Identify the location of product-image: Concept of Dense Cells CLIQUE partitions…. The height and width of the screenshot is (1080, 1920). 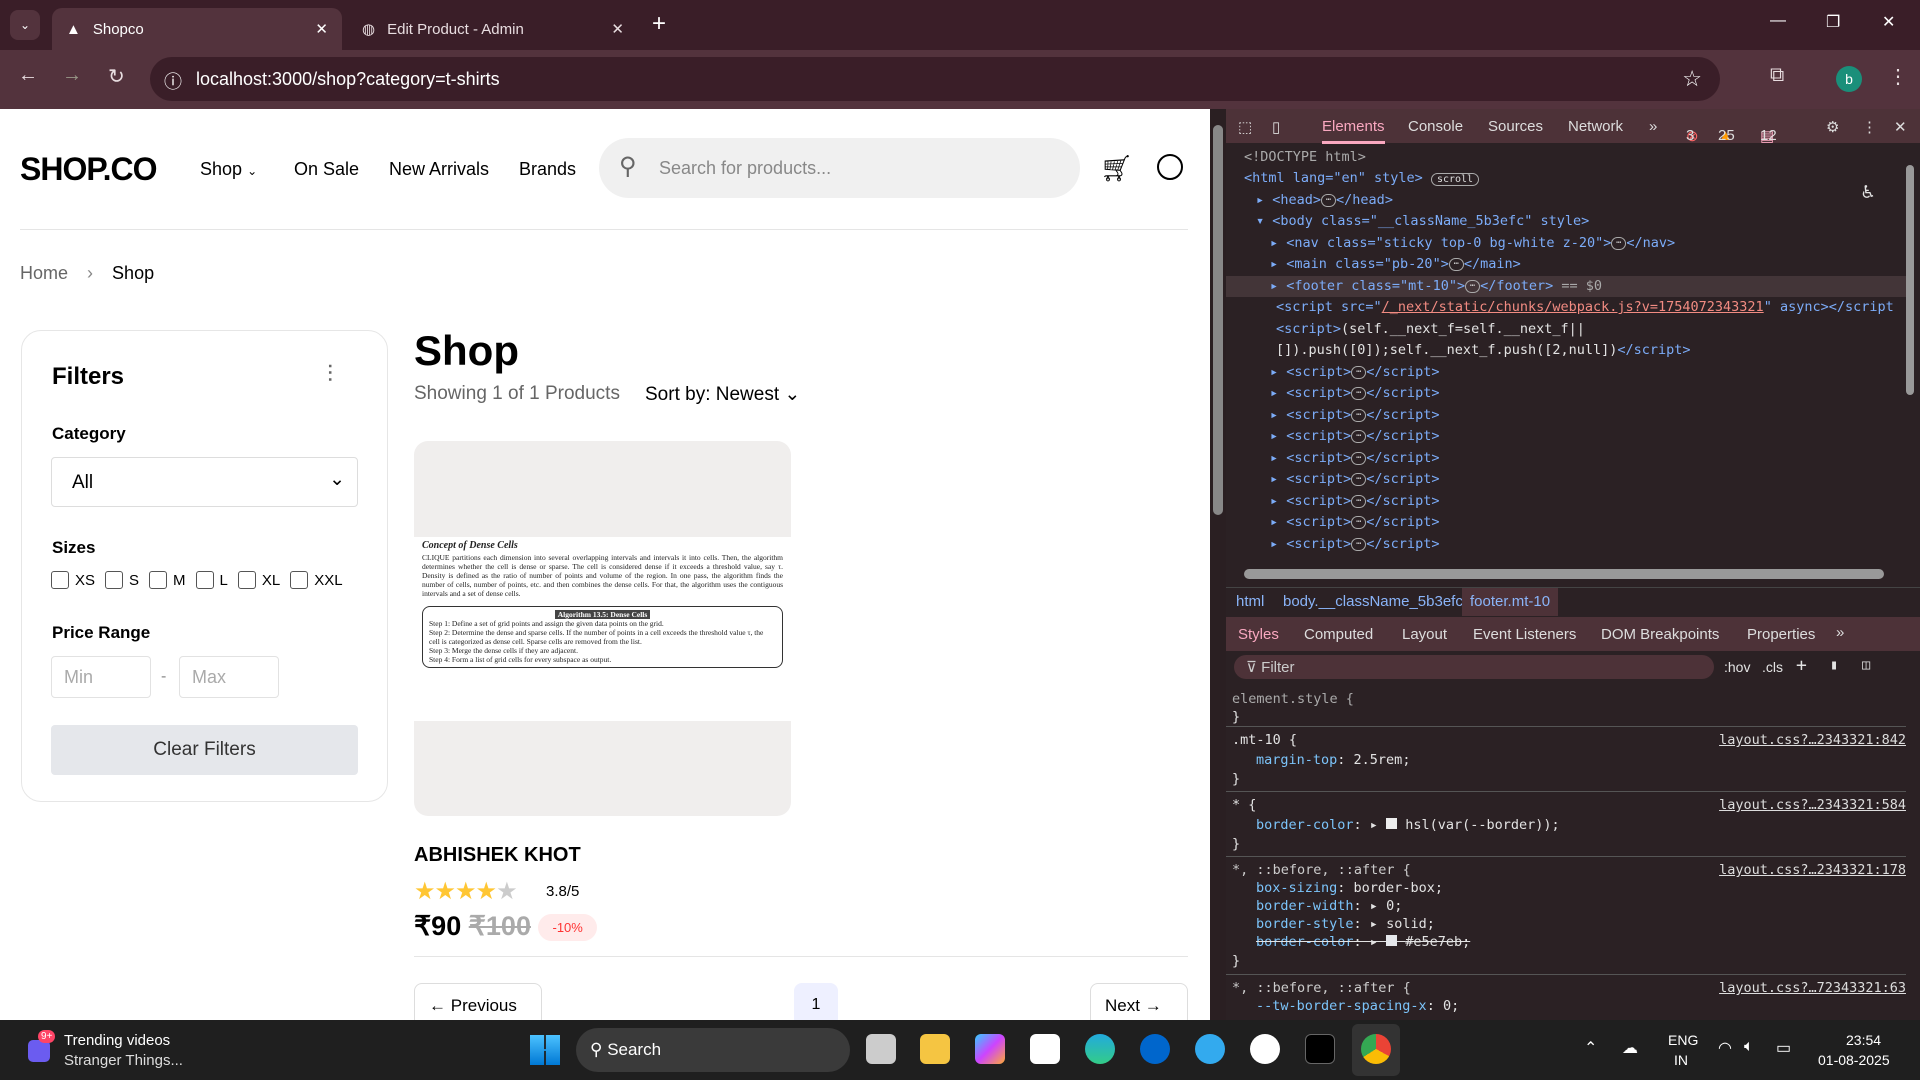
(602, 628).